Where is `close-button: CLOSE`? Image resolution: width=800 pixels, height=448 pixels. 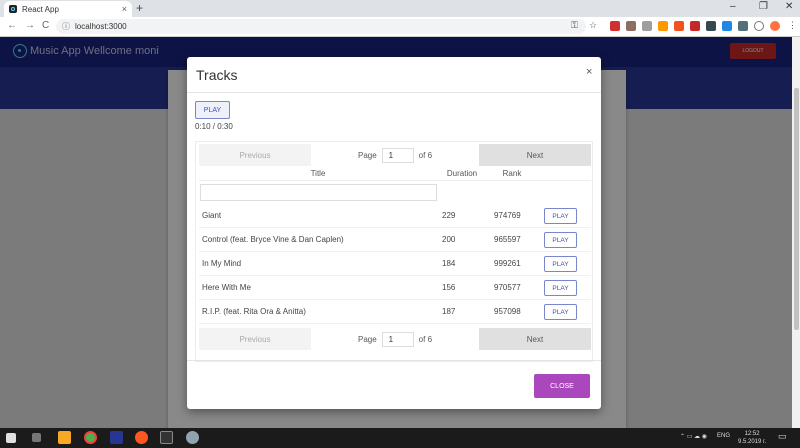
close-button: CLOSE is located at coordinates (562, 386).